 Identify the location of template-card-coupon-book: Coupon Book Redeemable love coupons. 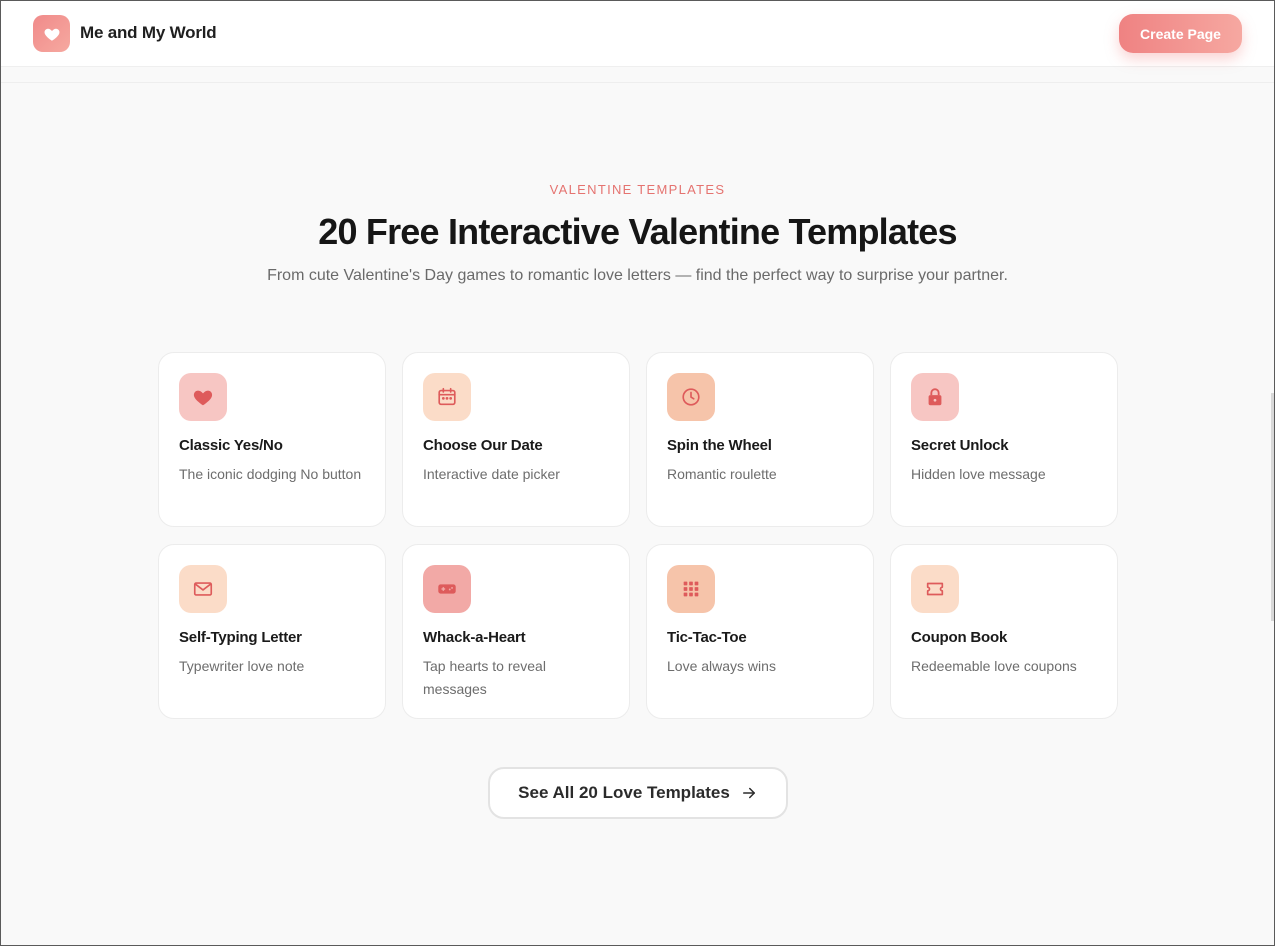
(1004, 631).